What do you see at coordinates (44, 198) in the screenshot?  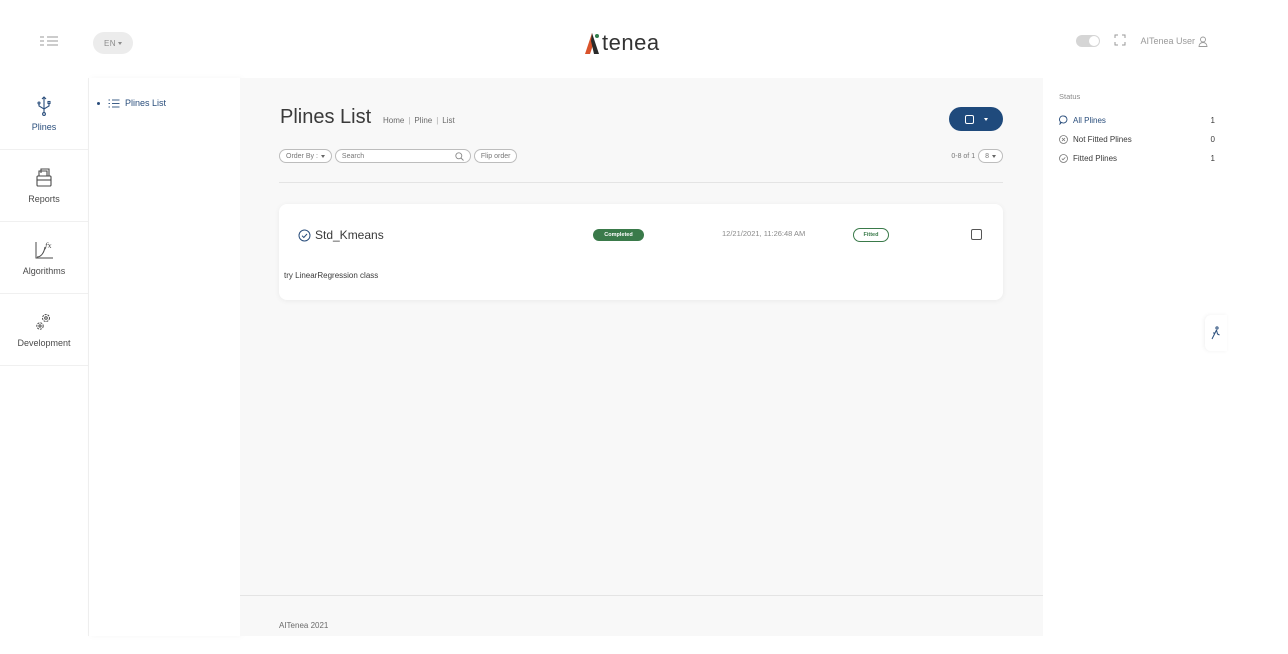 I see `sidebar-item-label: Reports` at bounding box center [44, 198].